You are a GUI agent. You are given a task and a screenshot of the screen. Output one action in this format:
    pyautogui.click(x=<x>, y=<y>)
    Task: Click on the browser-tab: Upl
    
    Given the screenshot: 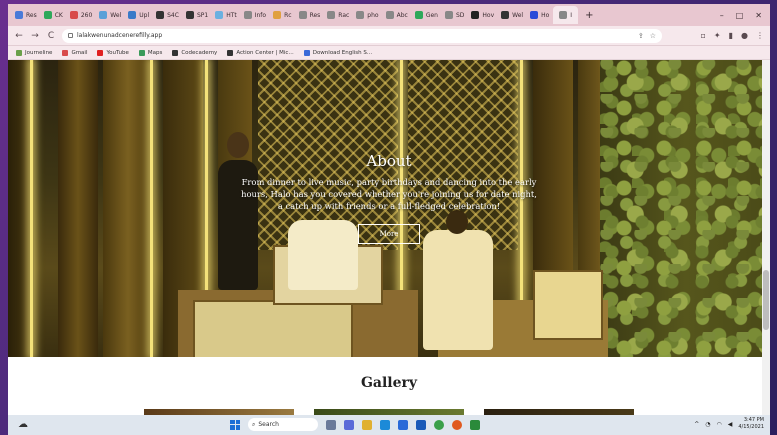 What is the action you would take?
    pyautogui.click(x=138, y=15)
    